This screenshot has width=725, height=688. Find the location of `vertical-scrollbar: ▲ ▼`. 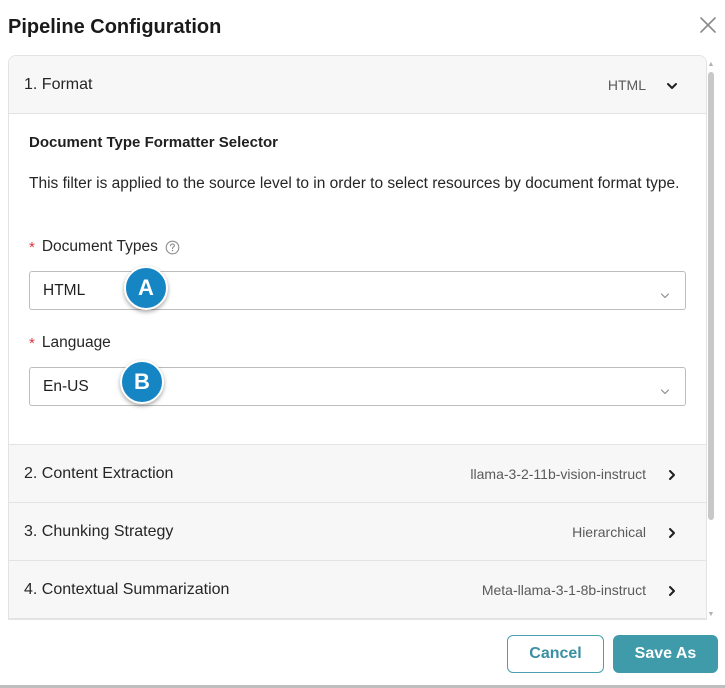

vertical-scrollbar: ▲ ▼ is located at coordinates (711, 340).